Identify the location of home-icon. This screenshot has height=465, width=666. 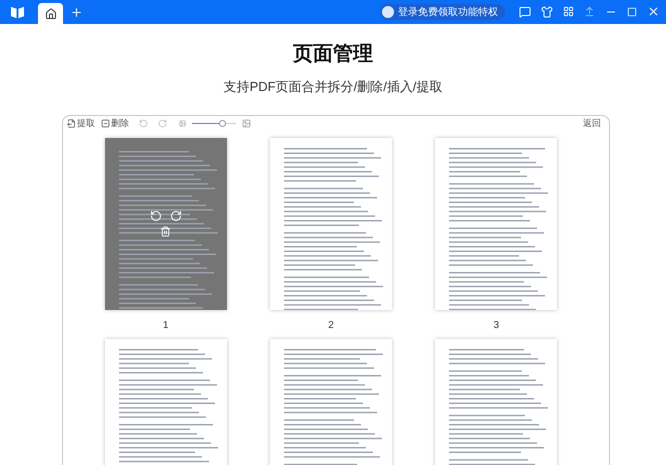
(50, 14).